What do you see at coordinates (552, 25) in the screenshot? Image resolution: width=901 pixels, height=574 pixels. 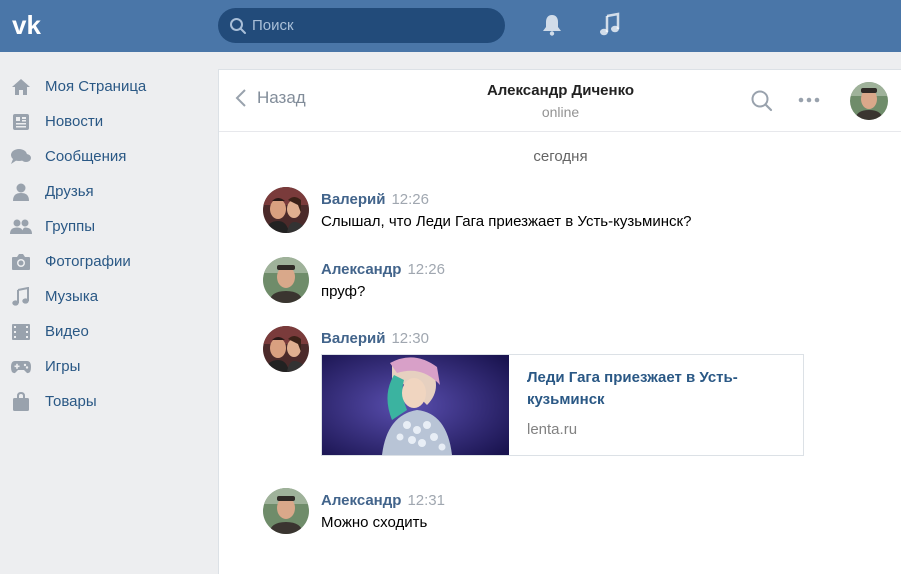 I see `bell-icon` at bounding box center [552, 25].